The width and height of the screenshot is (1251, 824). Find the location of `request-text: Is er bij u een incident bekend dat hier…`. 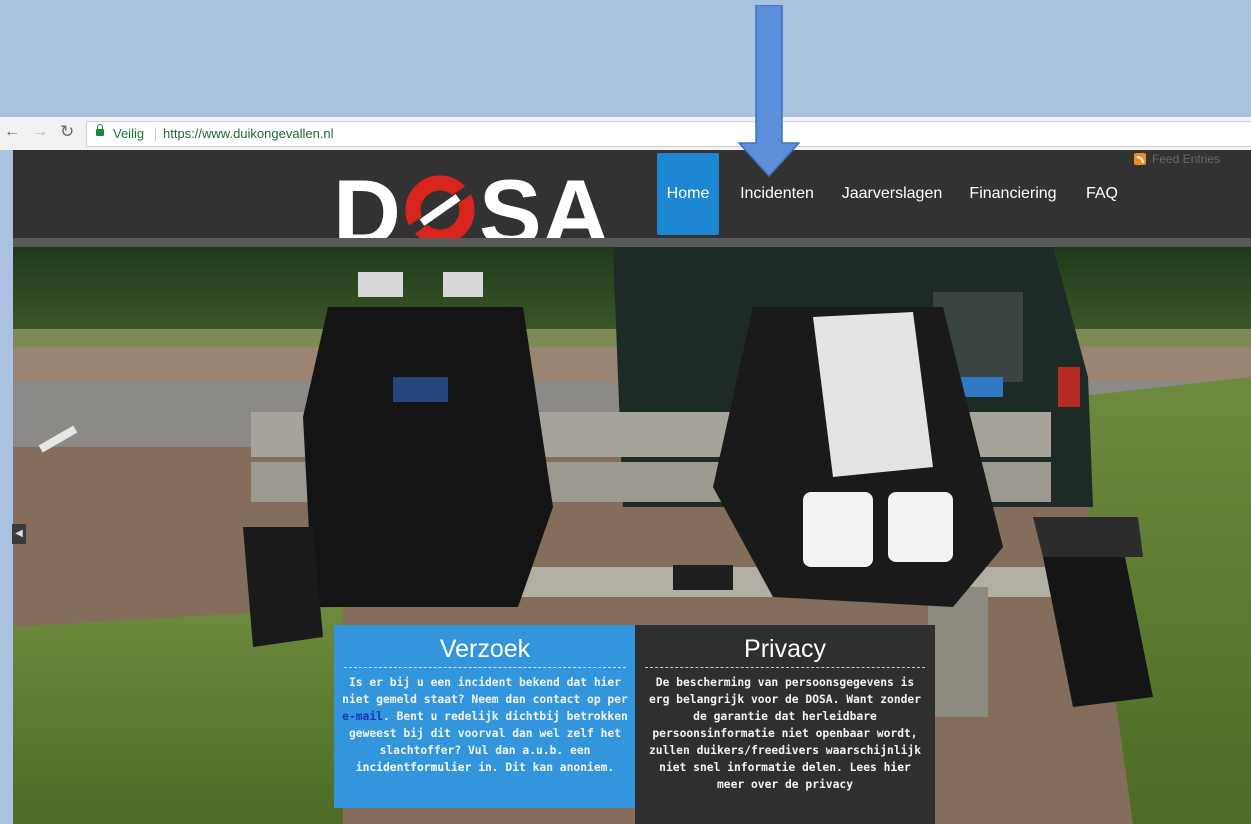

request-text: Is er bij u een incident bekend dat hier… is located at coordinates (485, 725).